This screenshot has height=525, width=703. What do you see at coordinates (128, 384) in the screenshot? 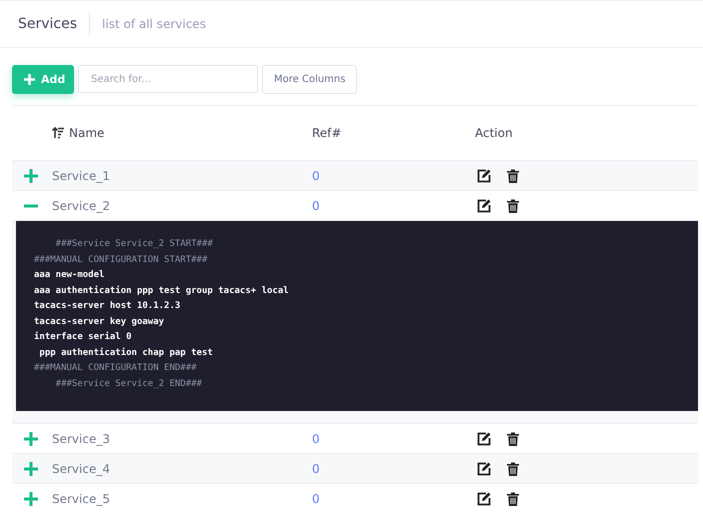
I see `code-line: ###Service Service_2 END###` at bounding box center [128, 384].